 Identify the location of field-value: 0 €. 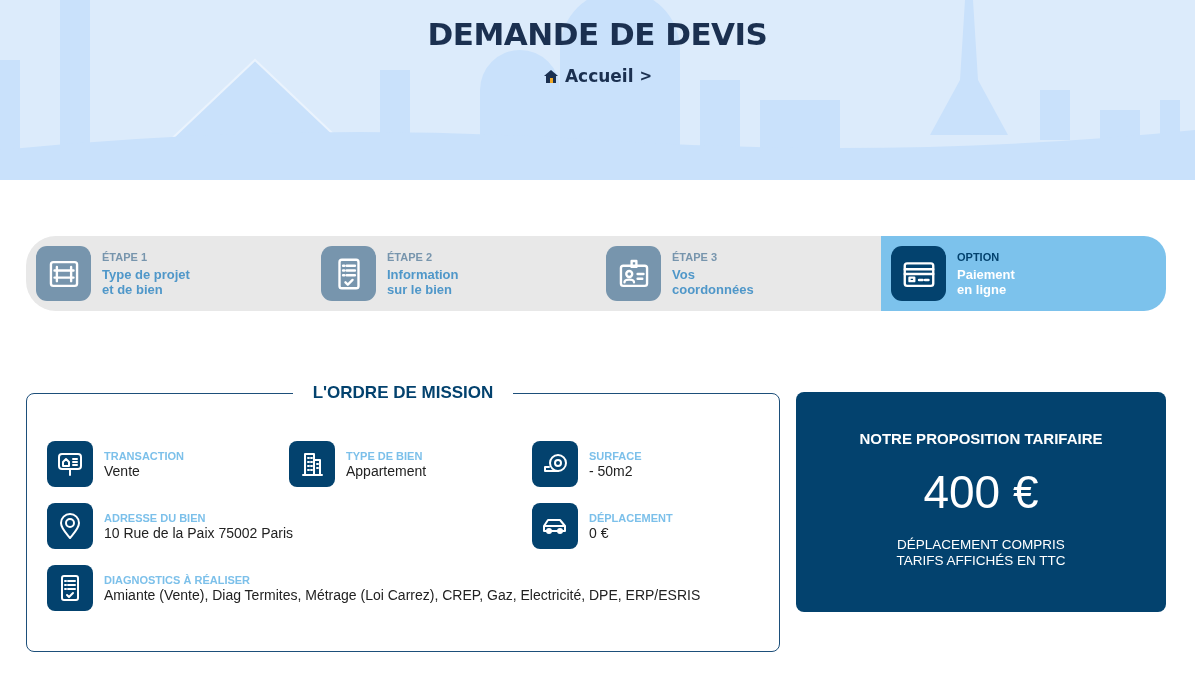
(599, 532).